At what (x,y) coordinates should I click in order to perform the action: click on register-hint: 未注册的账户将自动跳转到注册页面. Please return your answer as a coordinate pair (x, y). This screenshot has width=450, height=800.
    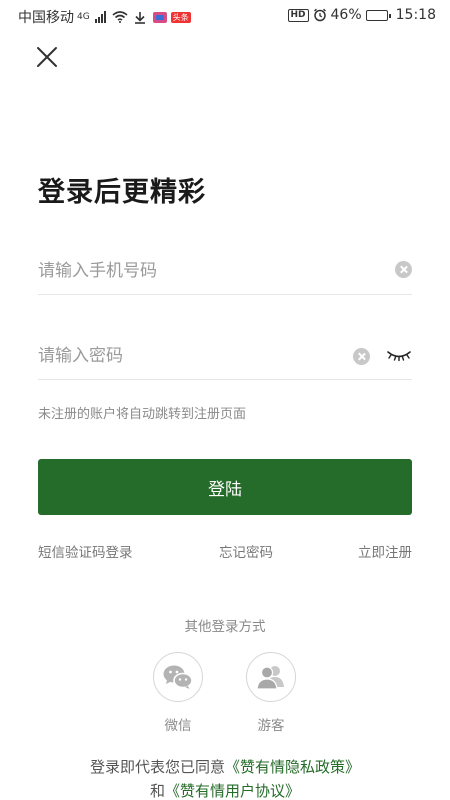
    Looking at the image, I should click on (142, 414).